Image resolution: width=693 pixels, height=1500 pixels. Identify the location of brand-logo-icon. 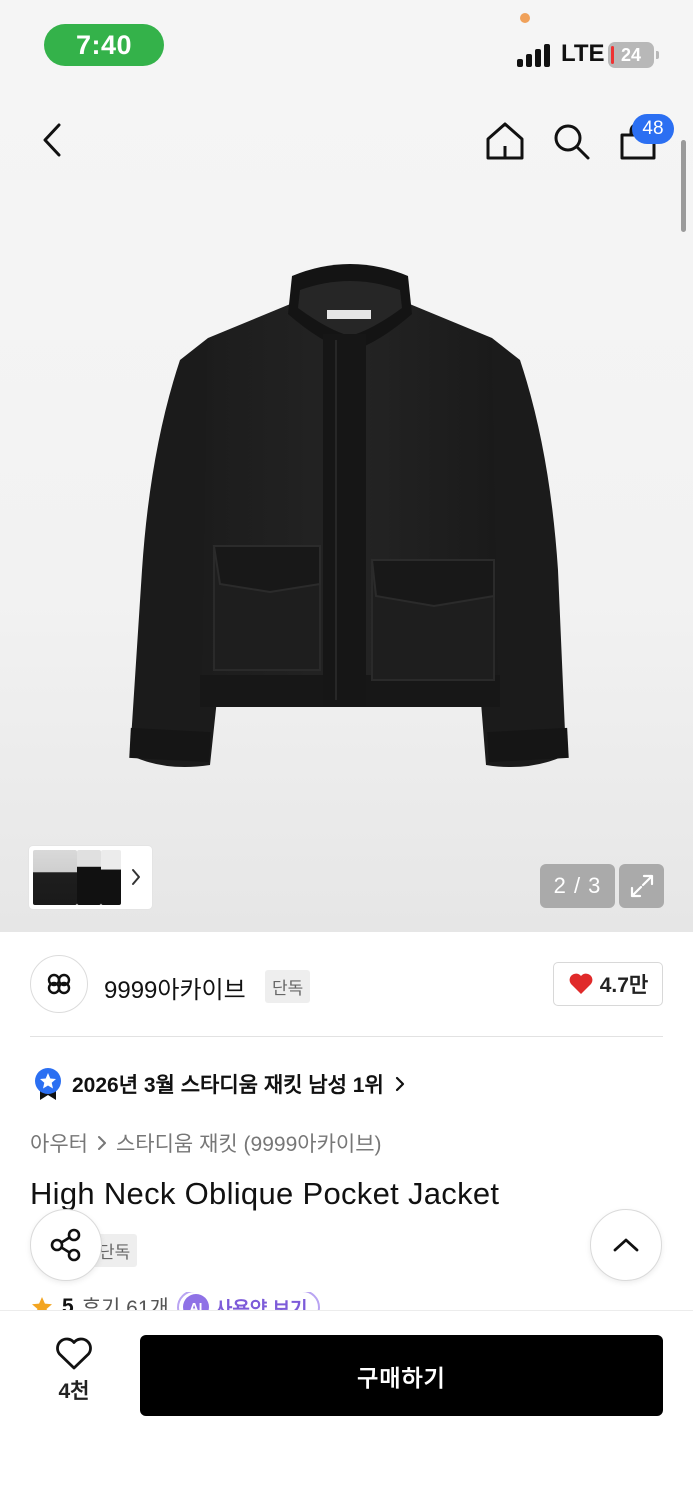
(59, 984).